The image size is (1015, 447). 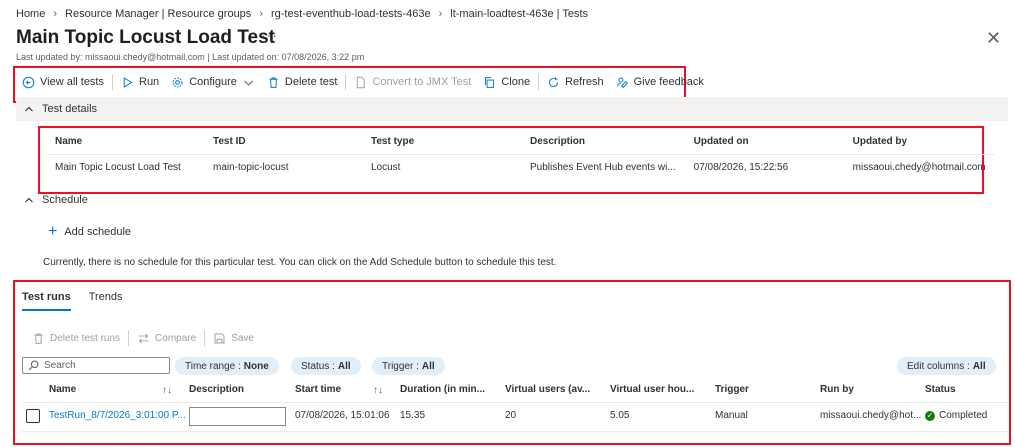 What do you see at coordinates (106, 301) in the screenshot?
I see `tab-trends: Trends` at bounding box center [106, 301].